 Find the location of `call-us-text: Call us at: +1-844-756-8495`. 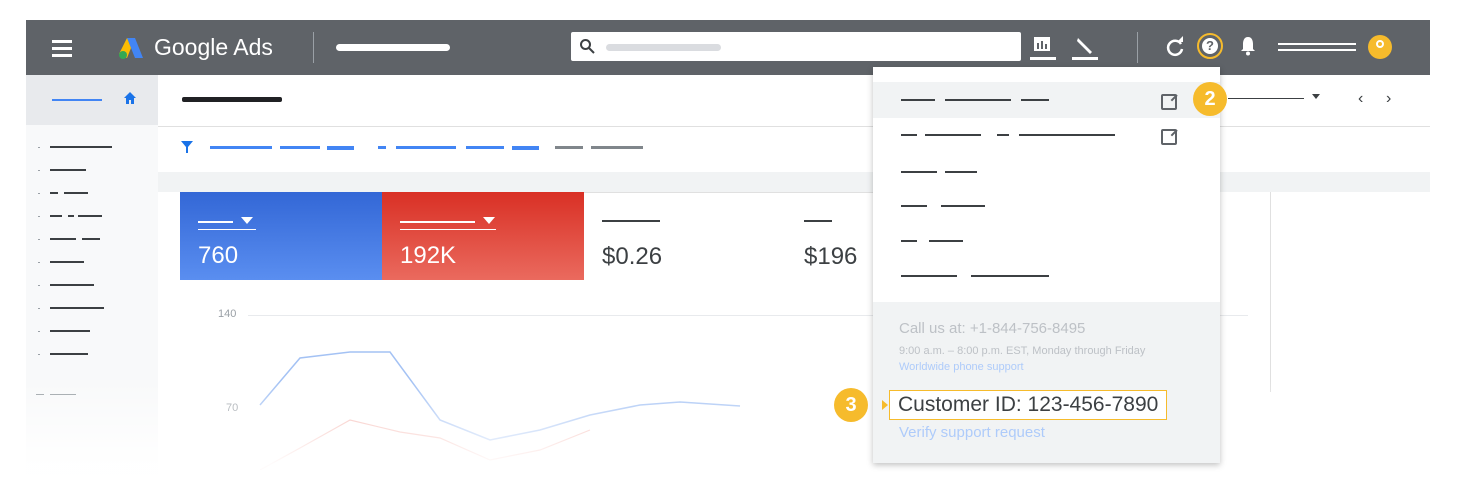

call-us-text: Call us at: +1-844-756-8495 is located at coordinates (992, 328).